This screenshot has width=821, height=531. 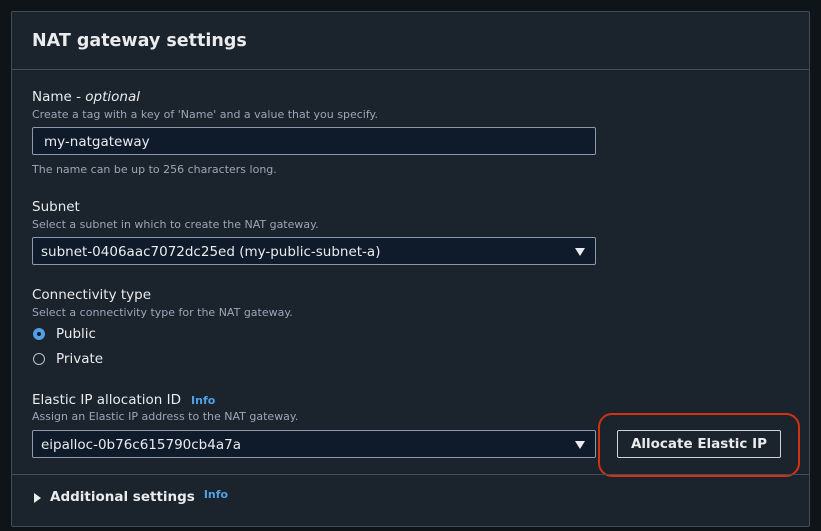 I want to click on eip-field-label: Elastic IP allocation ID, so click(x=107, y=400).